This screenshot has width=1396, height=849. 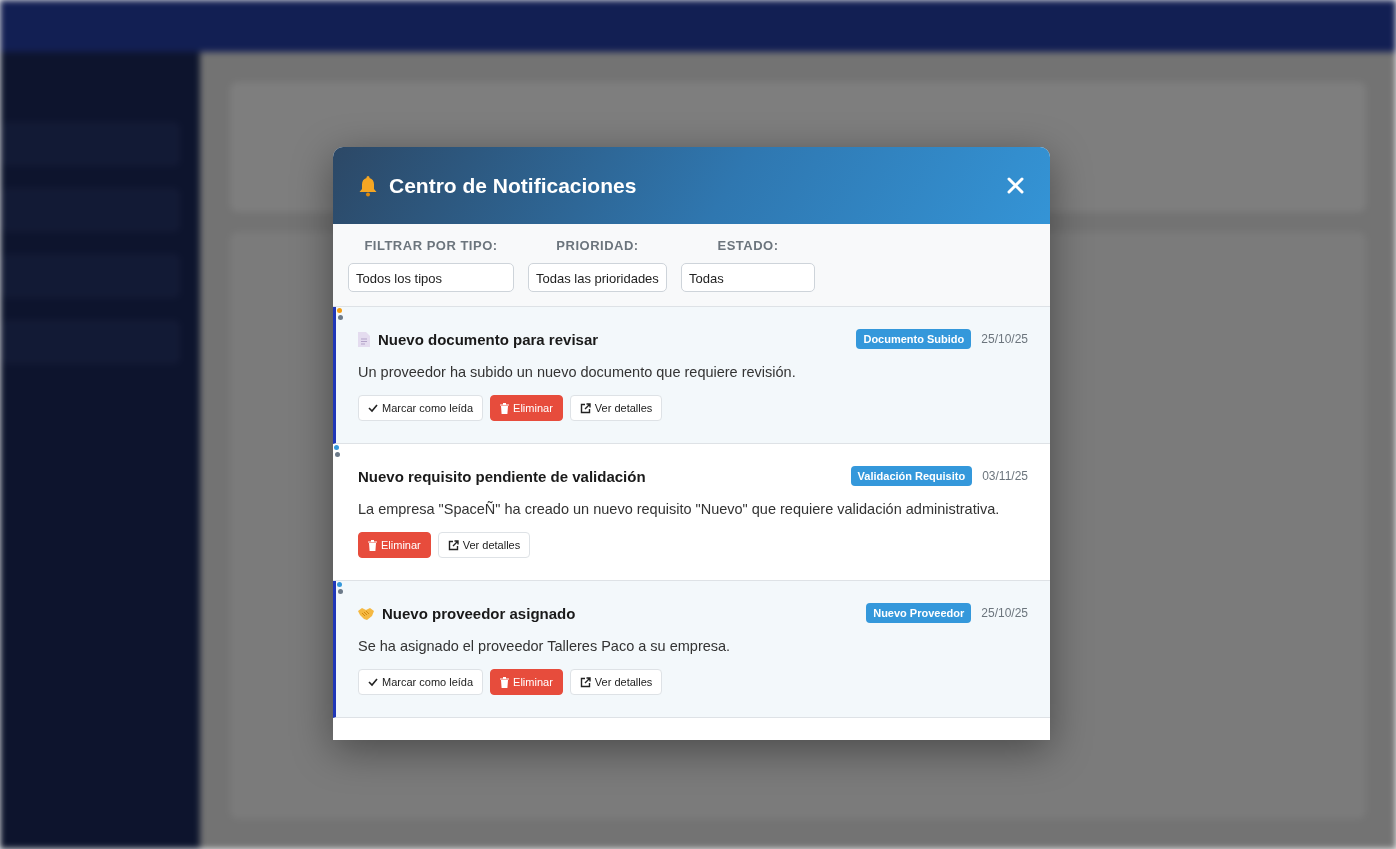 I want to click on type-tag: Validación Requisito, so click(x=911, y=476).